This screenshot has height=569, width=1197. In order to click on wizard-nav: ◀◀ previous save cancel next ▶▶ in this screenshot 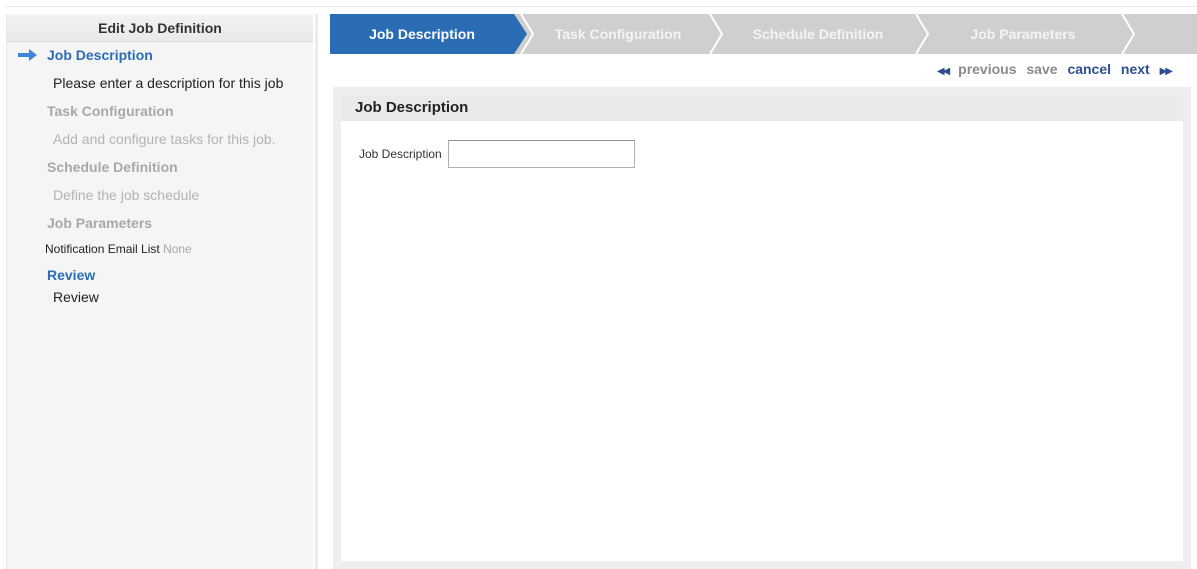, I will do `click(1052, 69)`.